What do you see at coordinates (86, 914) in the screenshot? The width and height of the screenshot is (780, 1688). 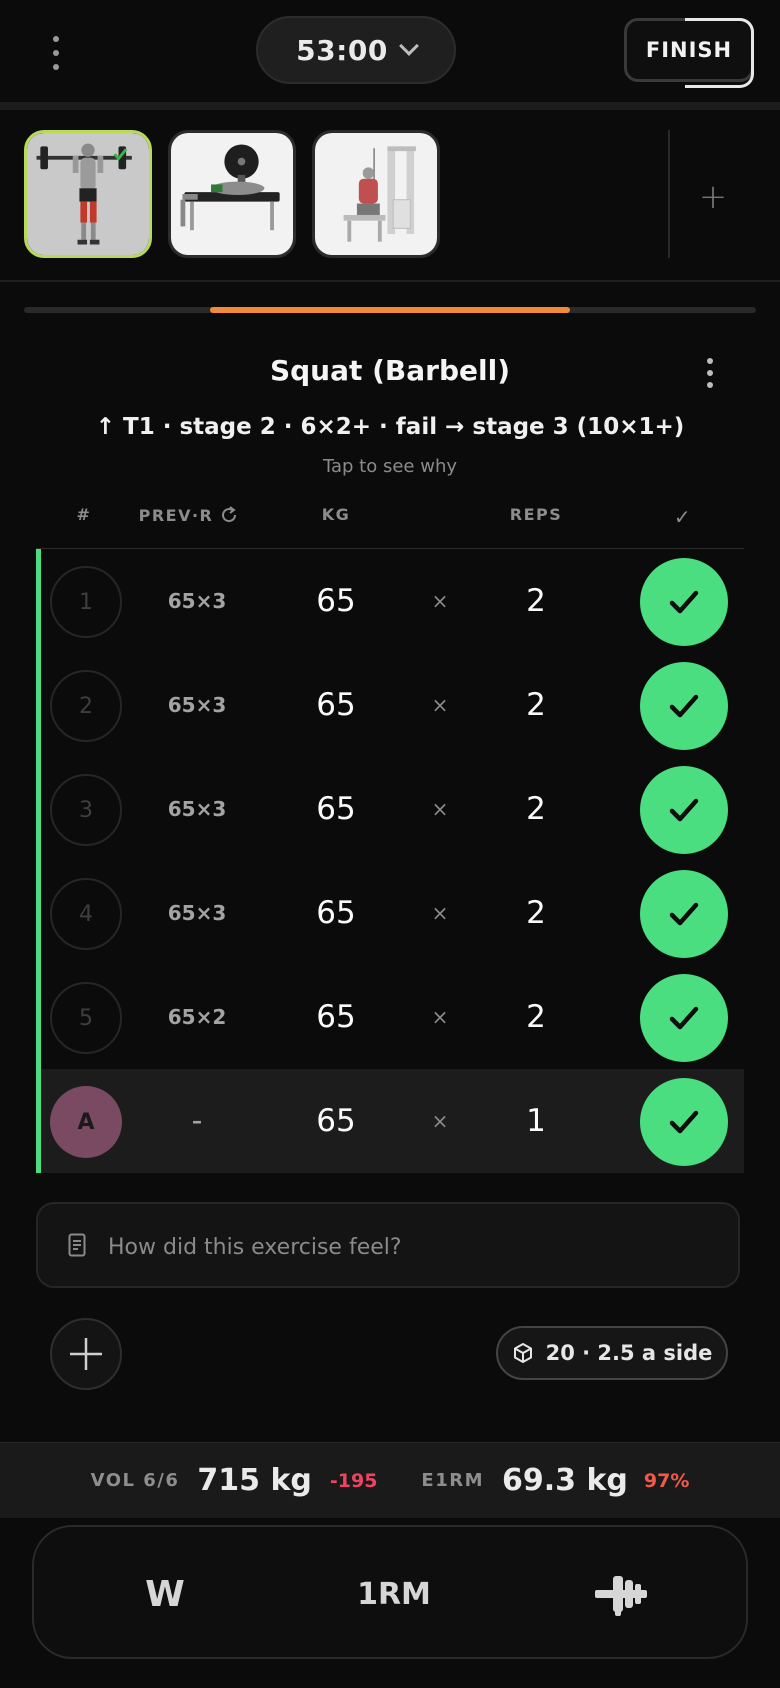 I see `set-number-badge: 4` at bounding box center [86, 914].